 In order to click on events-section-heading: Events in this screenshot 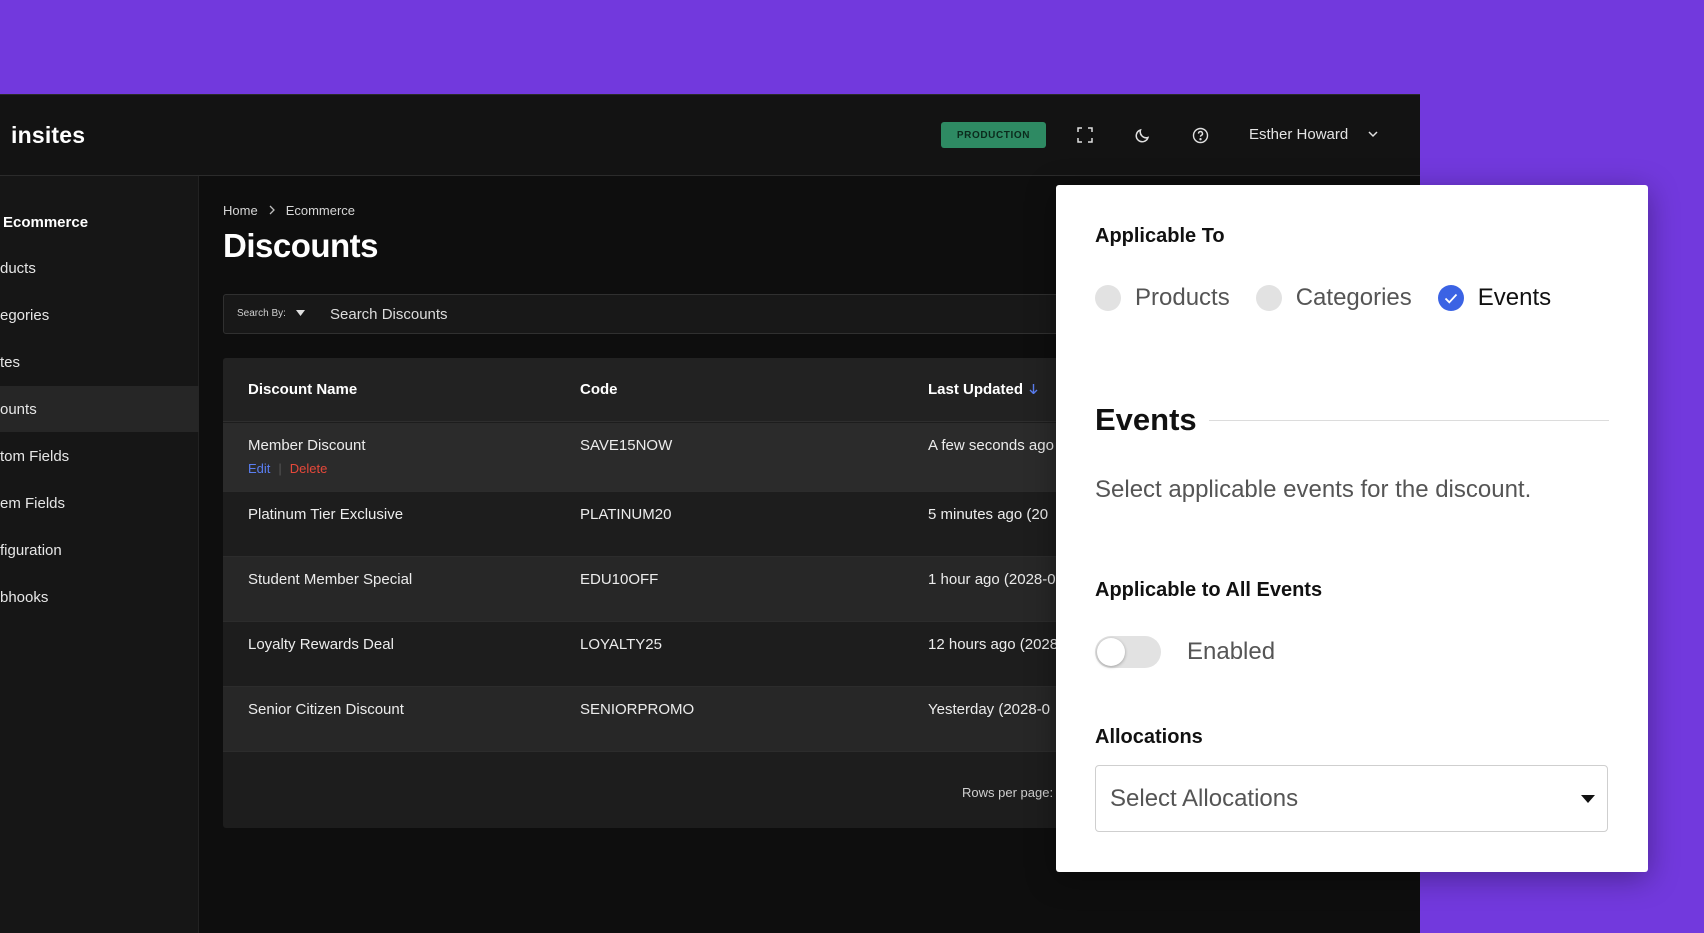, I will do `click(1146, 419)`.